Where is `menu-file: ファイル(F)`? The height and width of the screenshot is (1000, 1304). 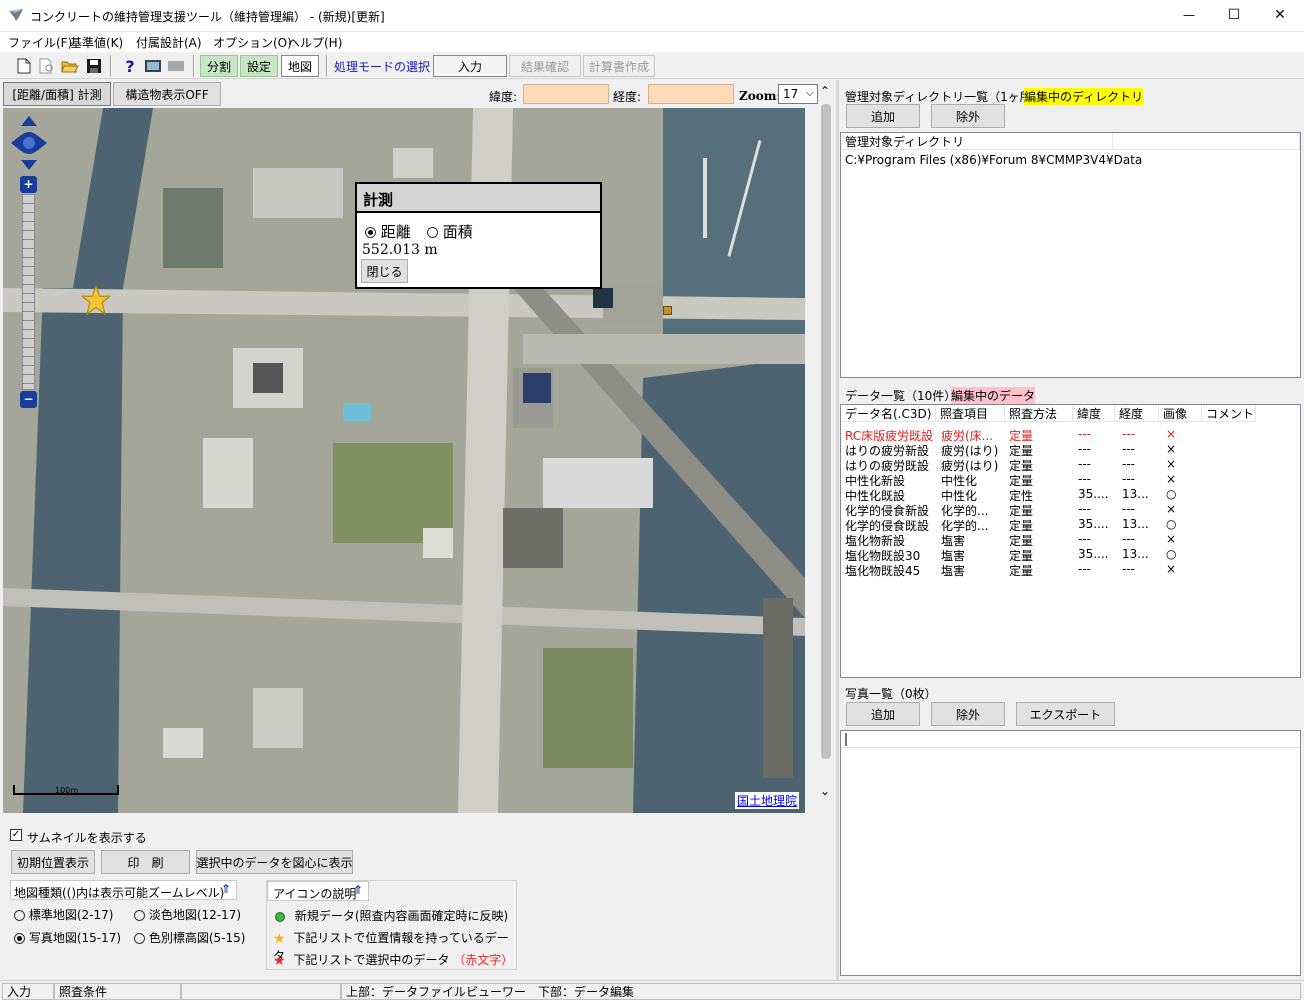 menu-file: ファイル(F) is located at coordinates (40, 42).